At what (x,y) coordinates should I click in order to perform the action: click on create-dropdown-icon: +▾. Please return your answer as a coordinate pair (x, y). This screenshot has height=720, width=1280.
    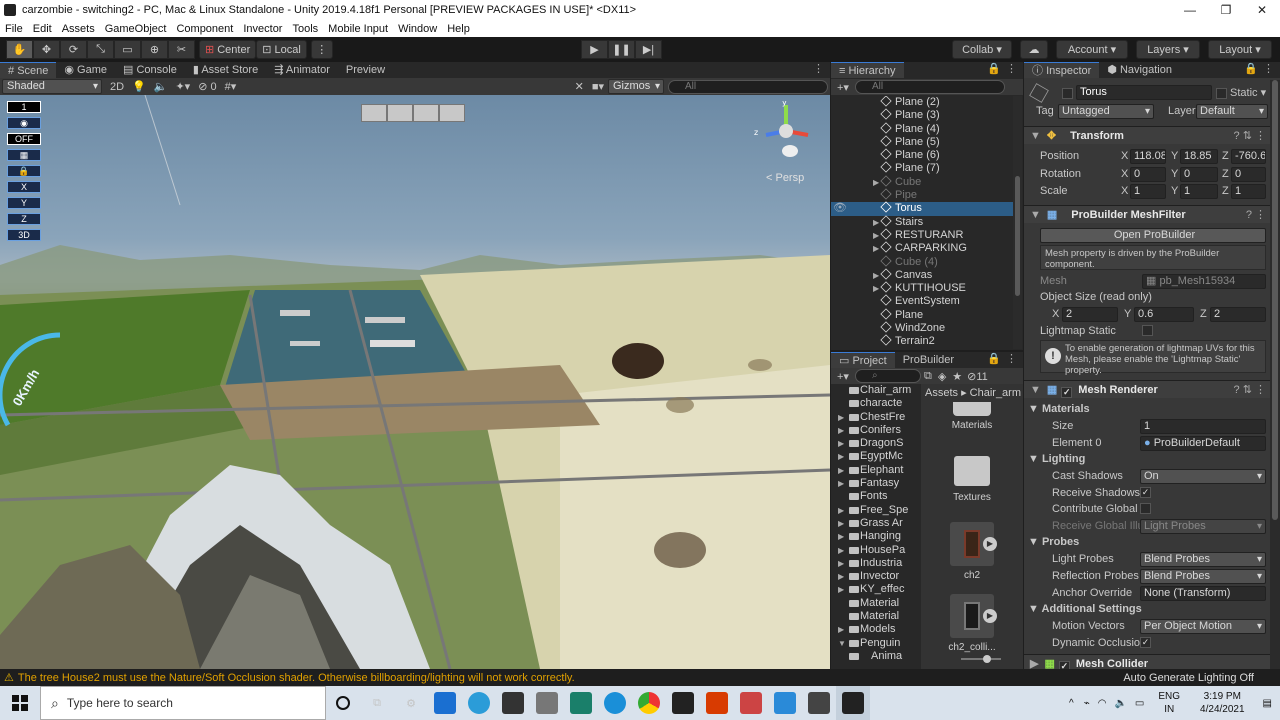
    Looking at the image, I should click on (843, 87).